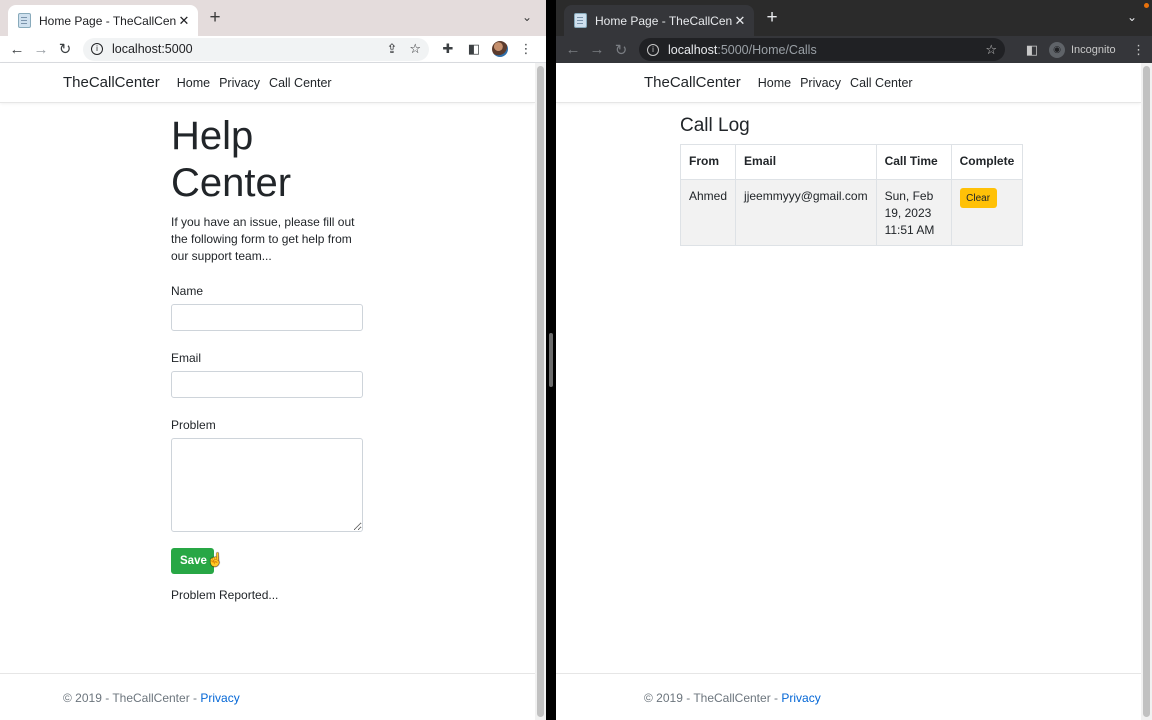 The image size is (1152, 720). What do you see at coordinates (908, 213) in the screenshot?
I see `call-time-line: 19, 2023` at bounding box center [908, 213].